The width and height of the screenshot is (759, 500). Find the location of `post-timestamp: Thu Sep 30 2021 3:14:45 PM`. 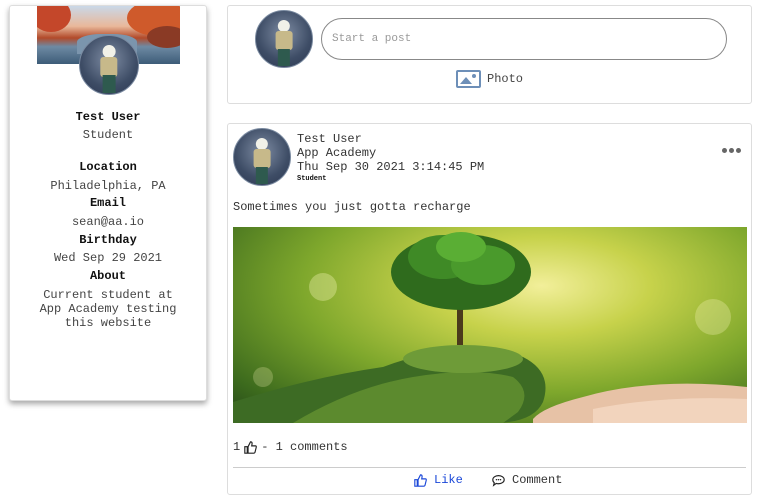

post-timestamp: Thu Sep 30 2021 3:14:45 PM is located at coordinates (391, 167).